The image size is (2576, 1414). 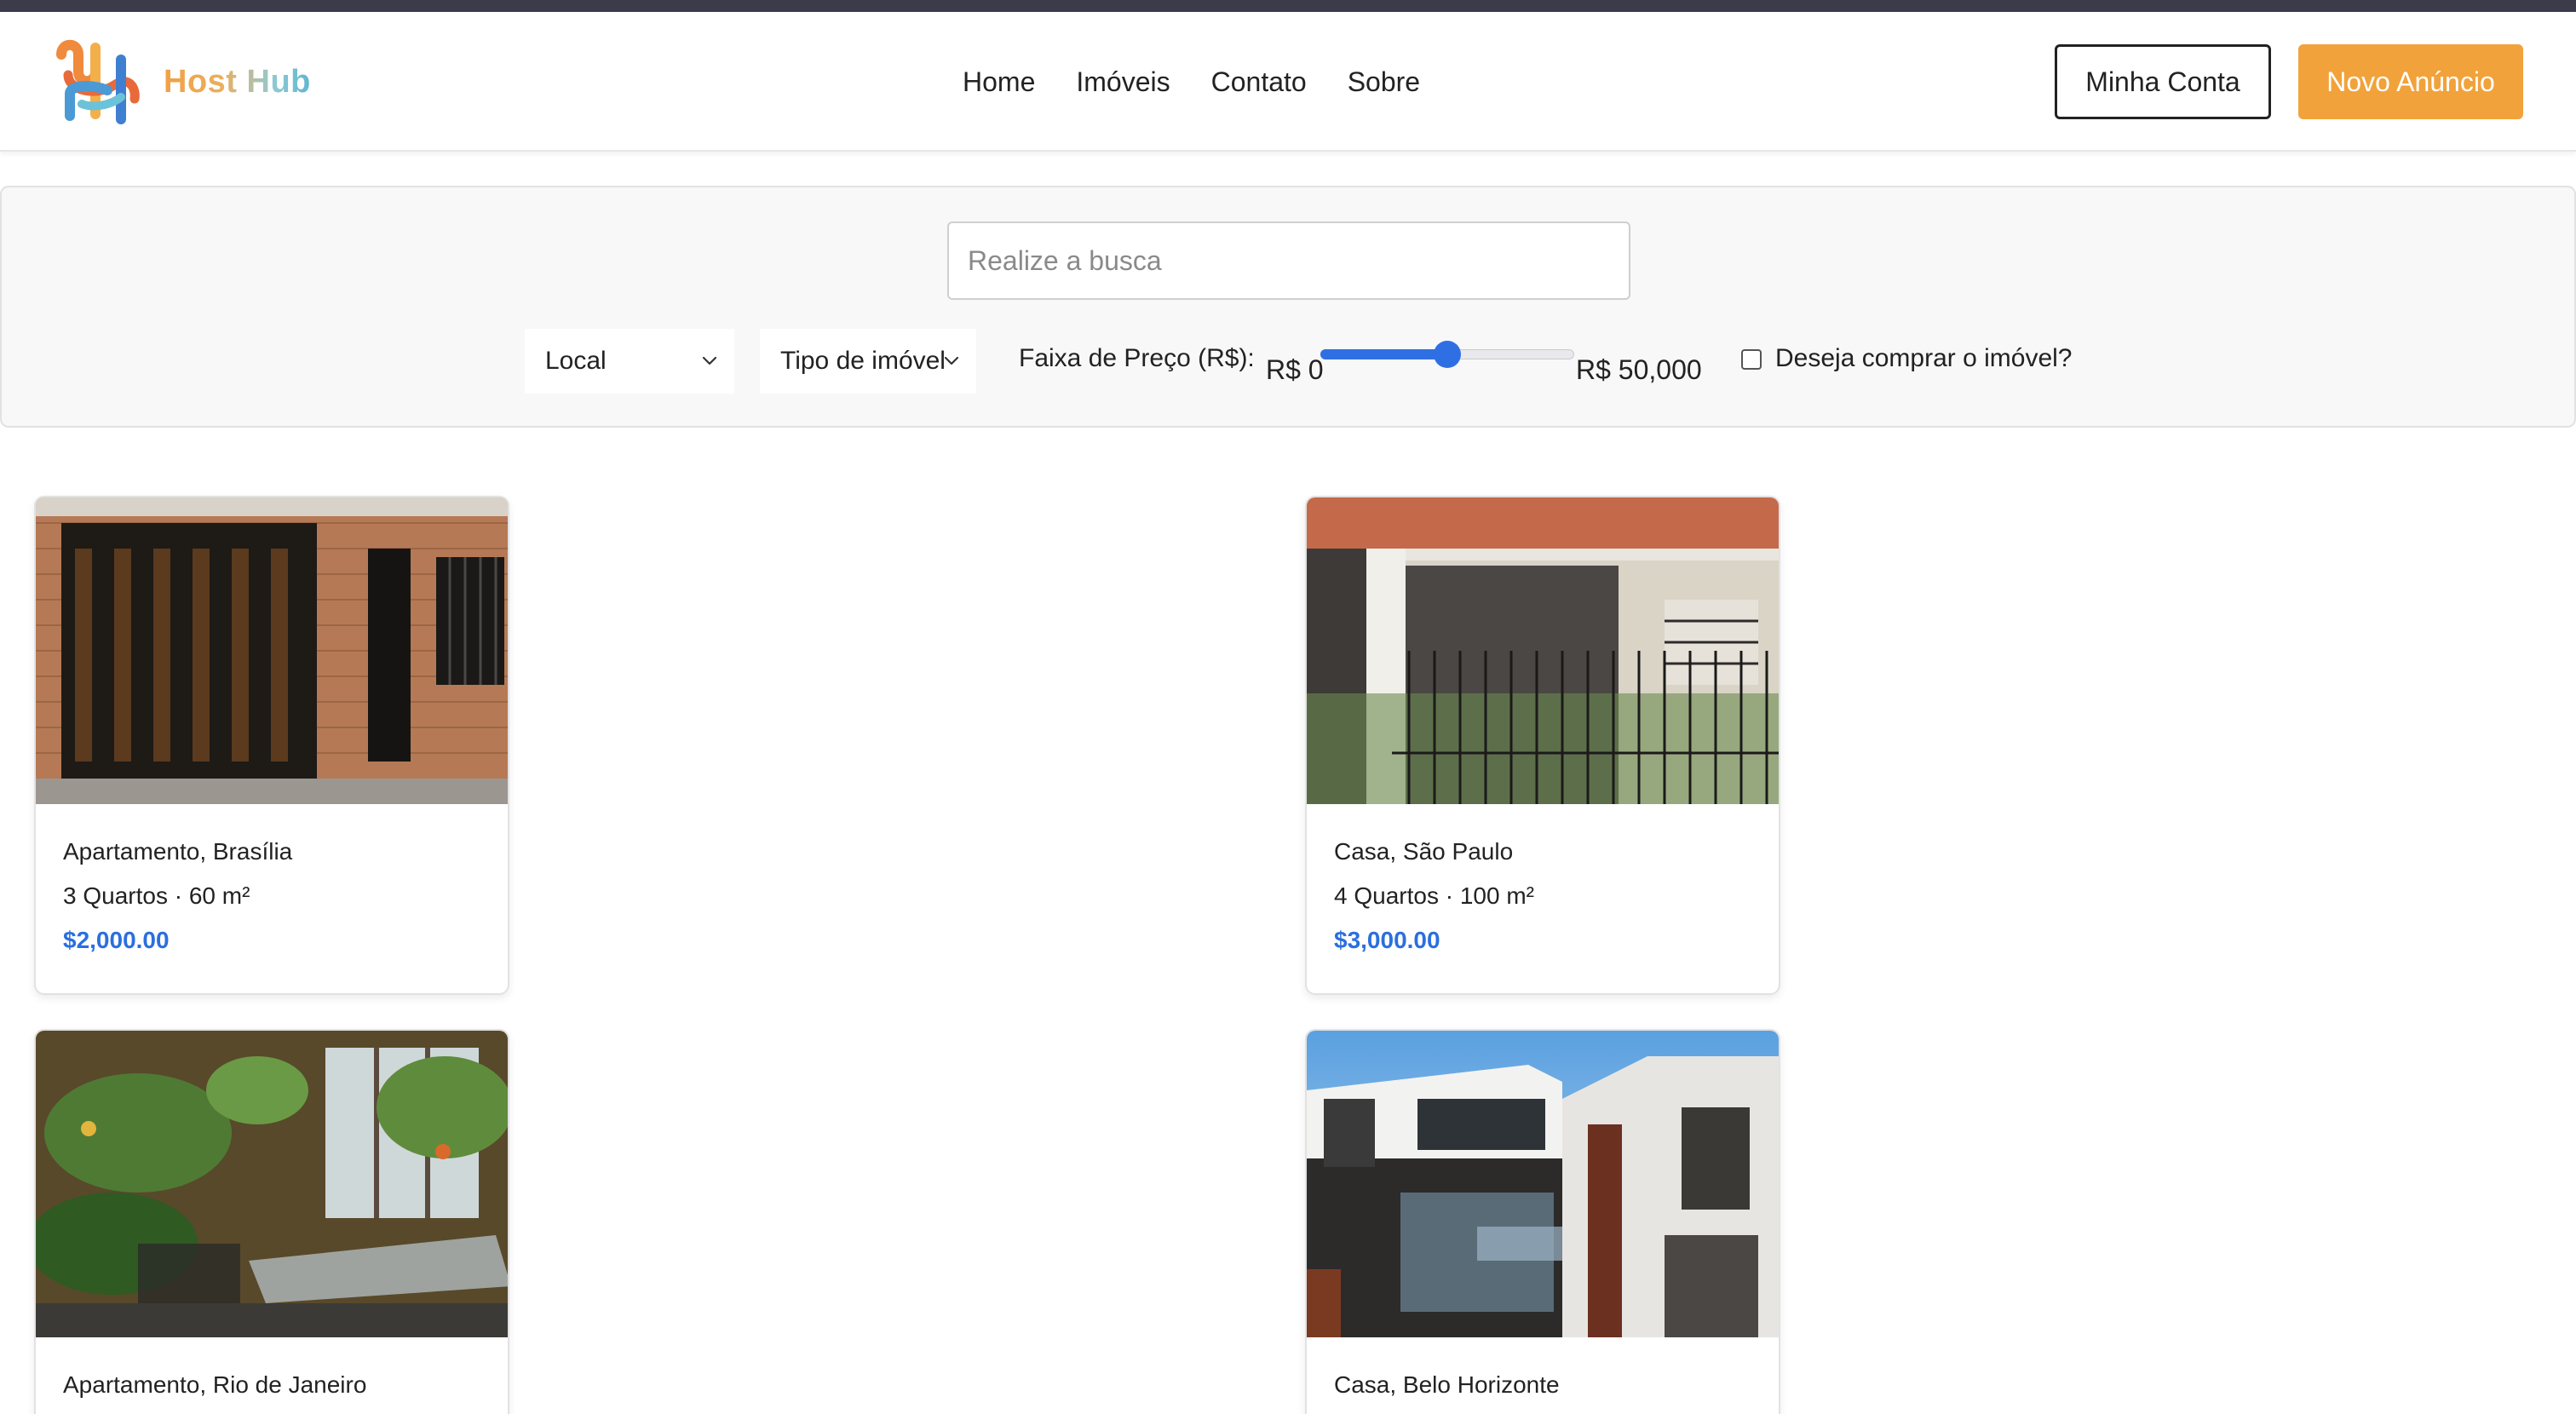 What do you see at coordinates (1434, 895) in the screenshot?
I see `listing-specs: 4 Quartos · 100 m²` at bounding box center [1434, 895].